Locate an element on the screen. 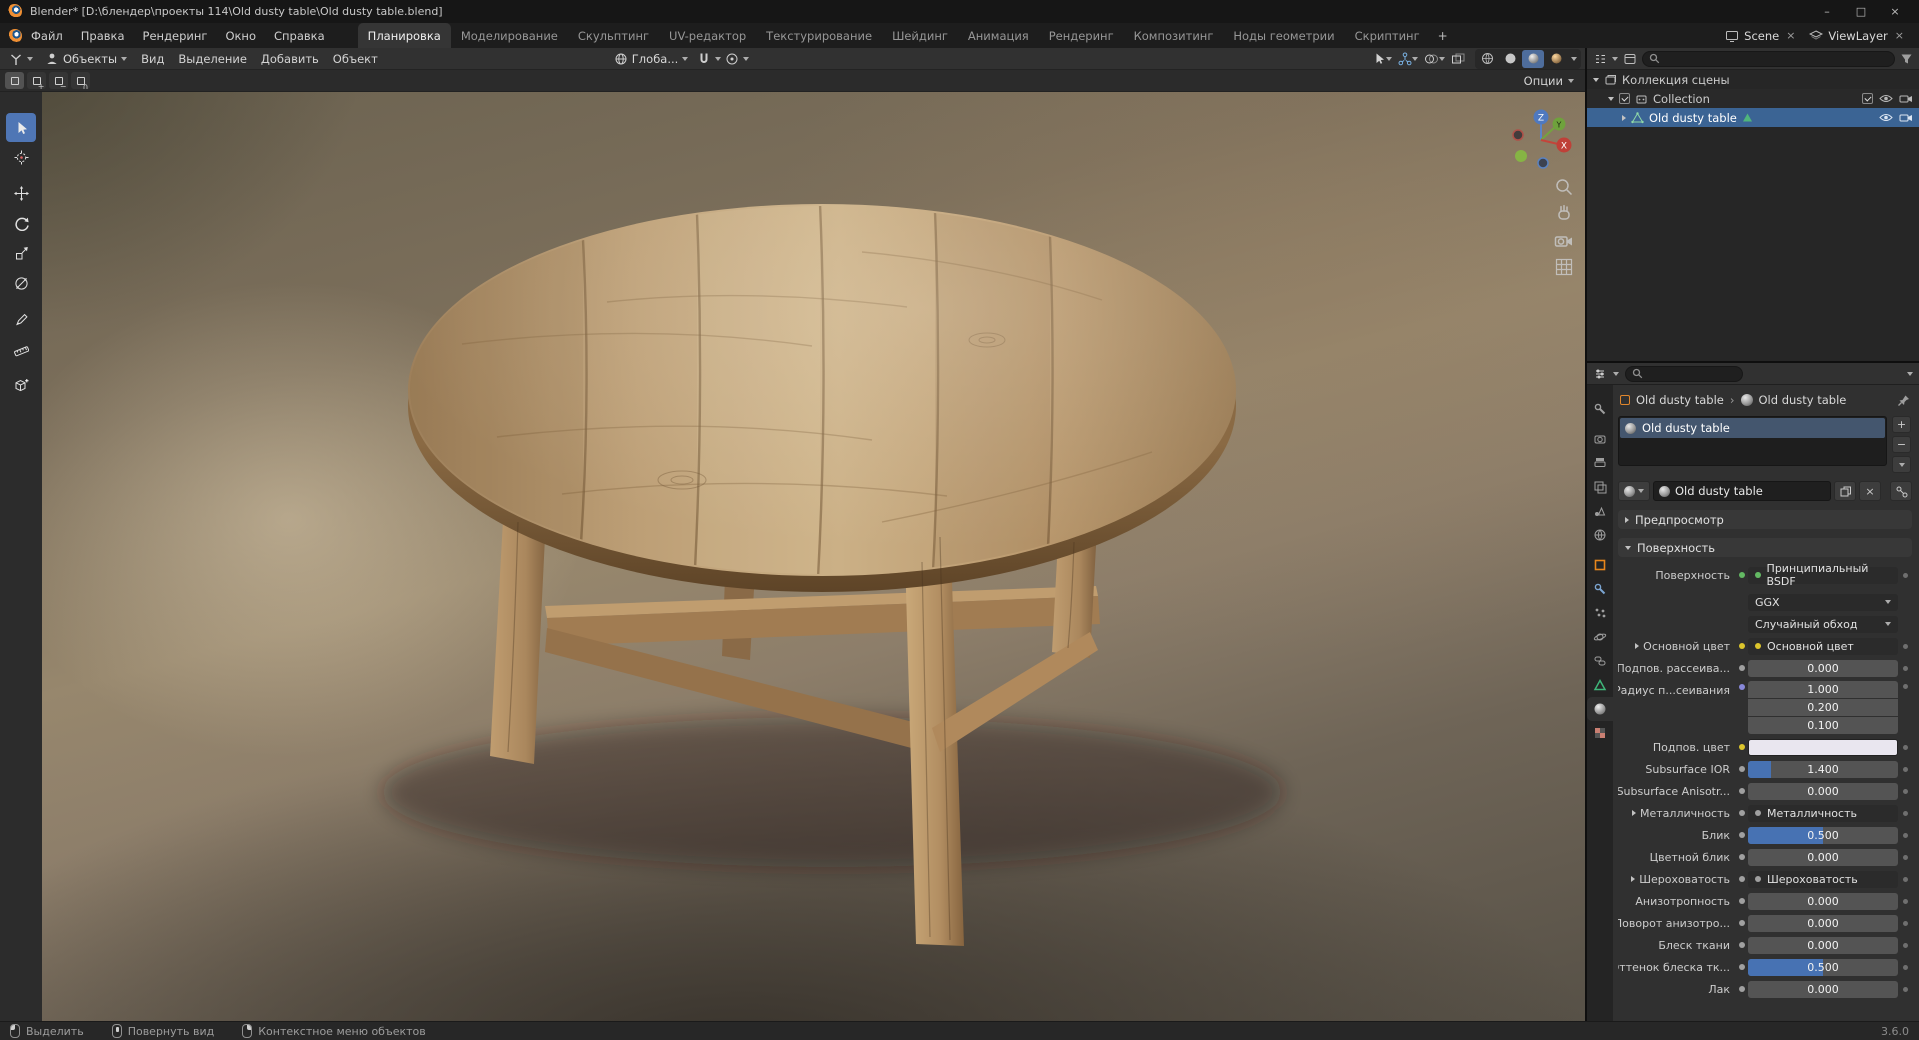  menu-item: Файл is located at coordinates (47, 35).